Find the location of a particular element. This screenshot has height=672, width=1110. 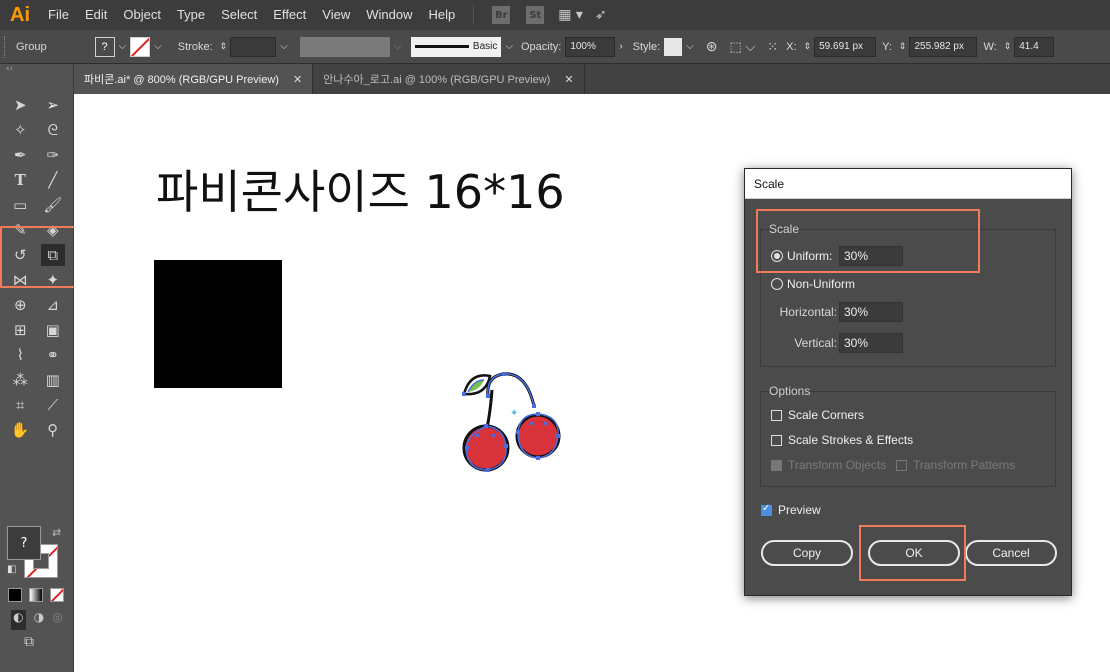

arrange-documents-icon: ▦ ▾ is located at coordinates (570, 15).